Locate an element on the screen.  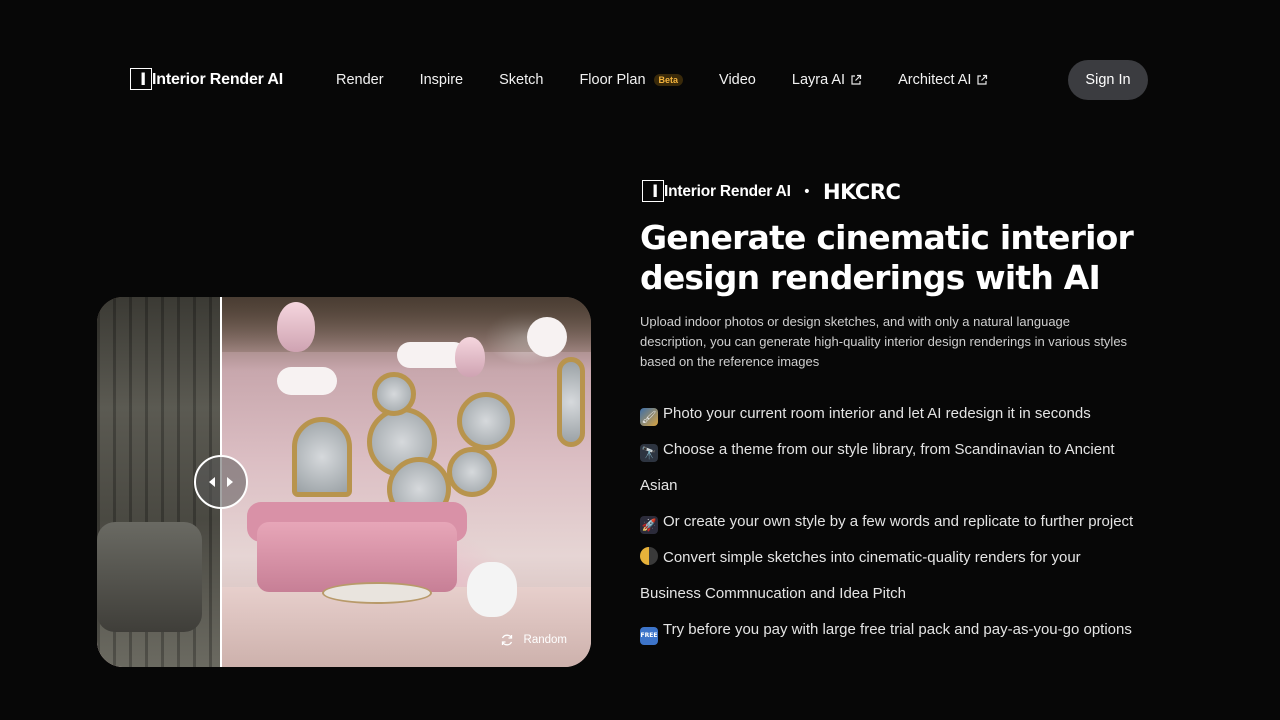
partner-logo: HKCRC is located at coordinates (862, 192).